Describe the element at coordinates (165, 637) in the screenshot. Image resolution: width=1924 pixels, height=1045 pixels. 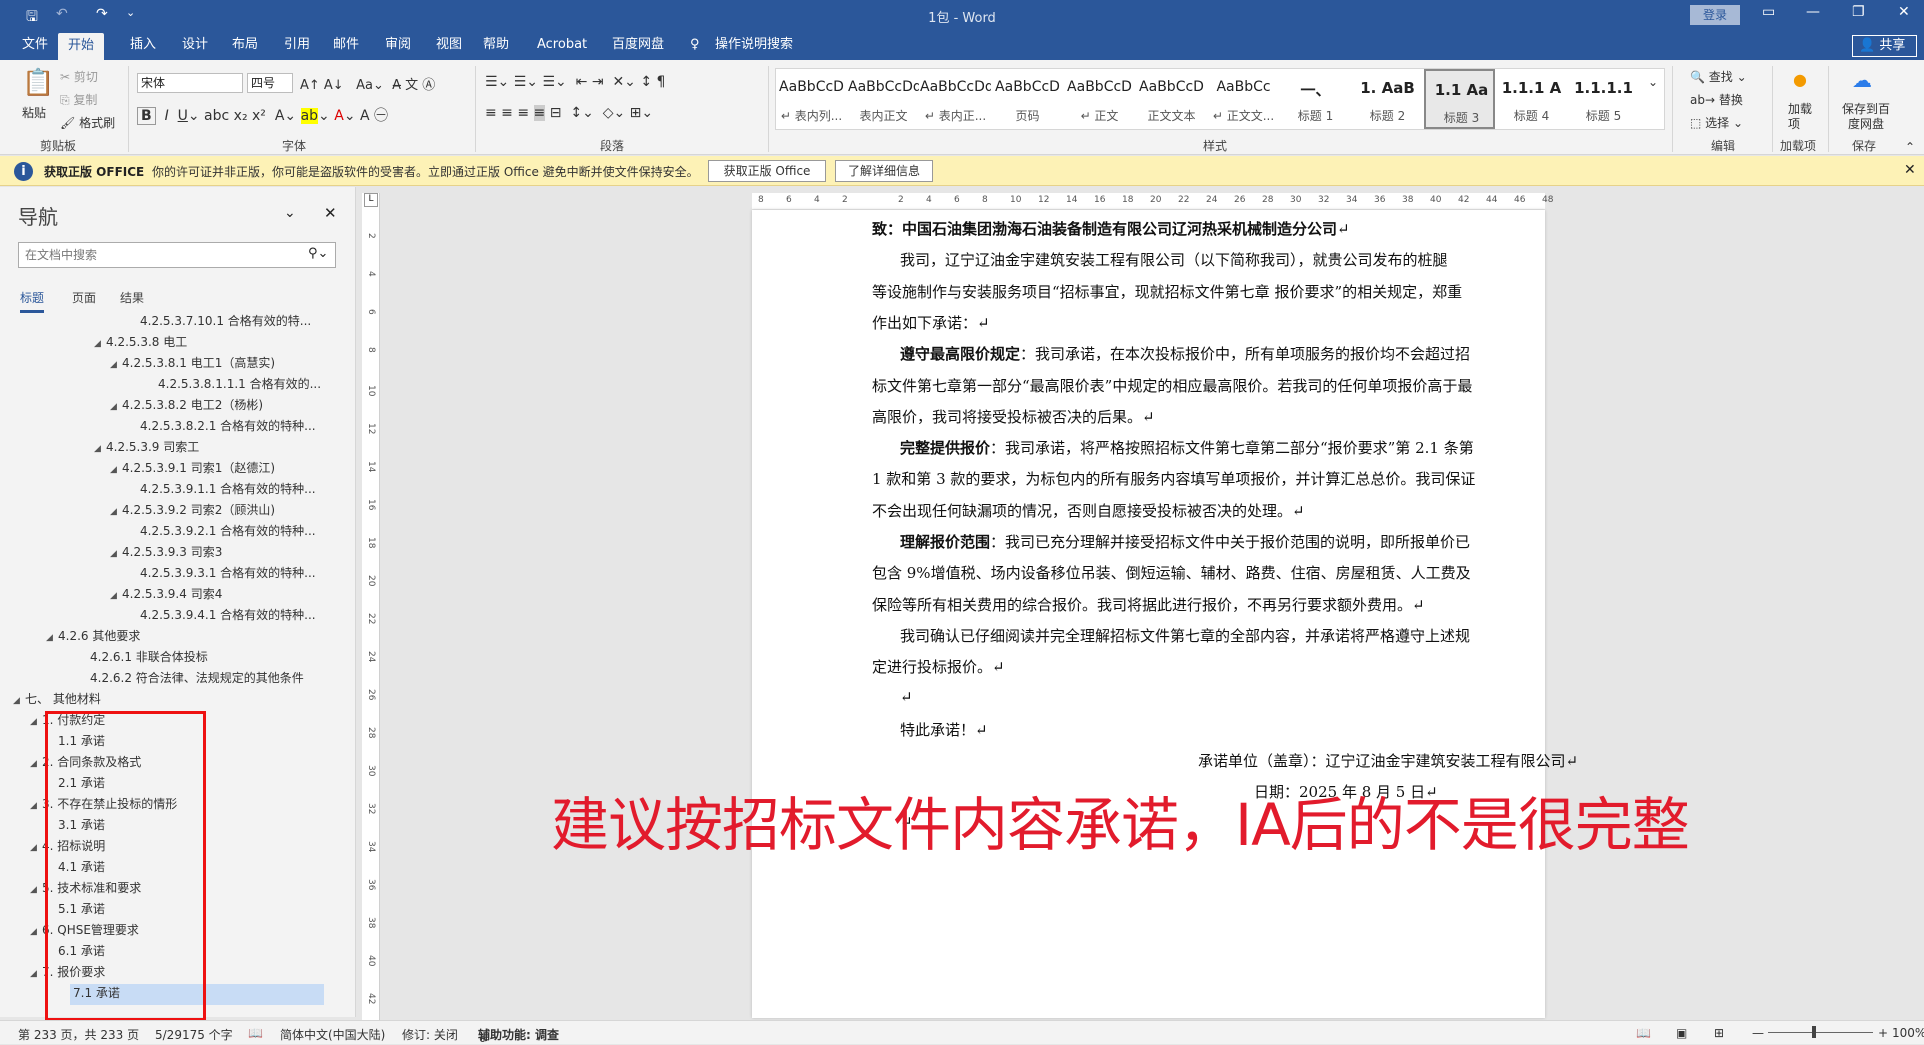
I see `nav-heading-item: ◢ 4.2.6 其他要求` at that location.